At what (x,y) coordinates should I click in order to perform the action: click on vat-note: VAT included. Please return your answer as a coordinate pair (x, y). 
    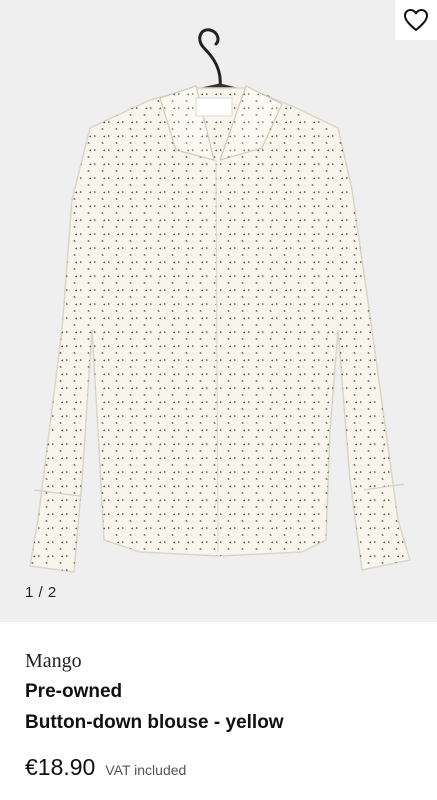
    Looking at the image, I should click on (146, 770).